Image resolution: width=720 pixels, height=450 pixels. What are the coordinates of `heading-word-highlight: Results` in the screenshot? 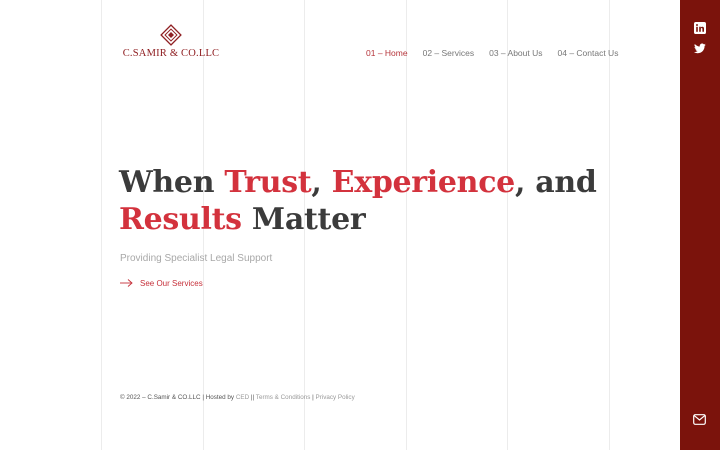 It's located at (180, 219).